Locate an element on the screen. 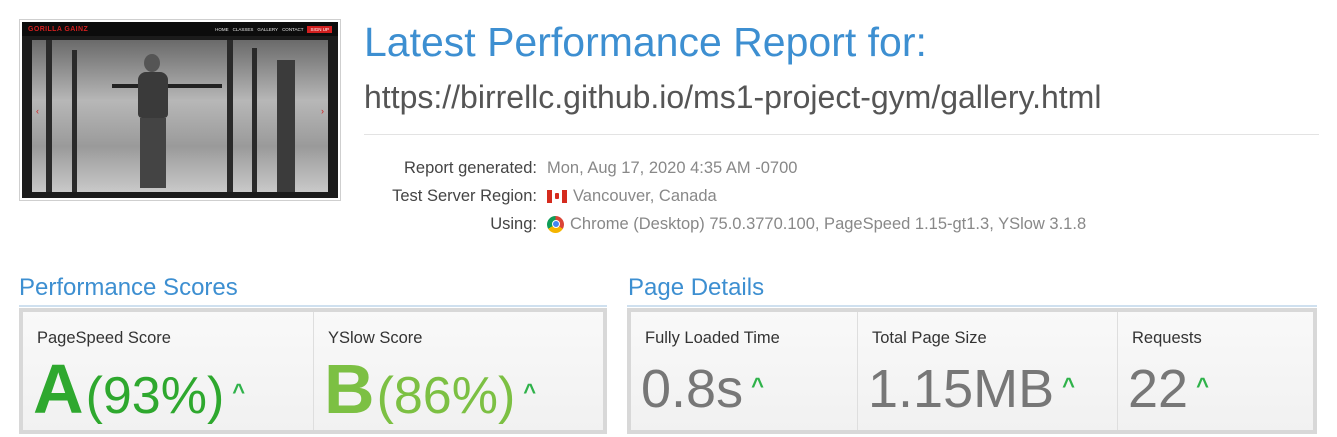 The height and width of the screenshot is (437, 1337). page-details-underline is located at coordinates (972, 306).